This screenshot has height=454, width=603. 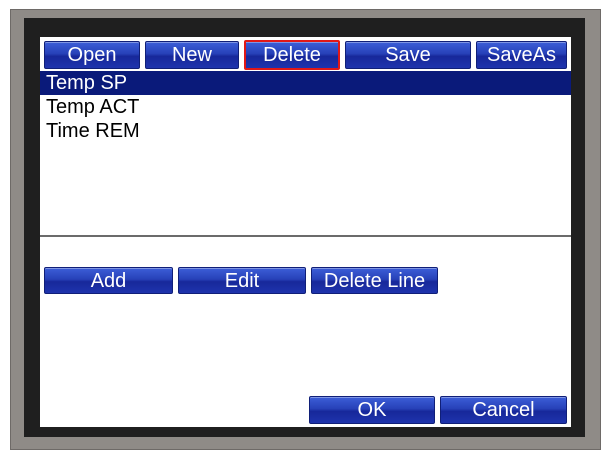 I want to click on edit-button: Edit, so click(x=242, y=280).